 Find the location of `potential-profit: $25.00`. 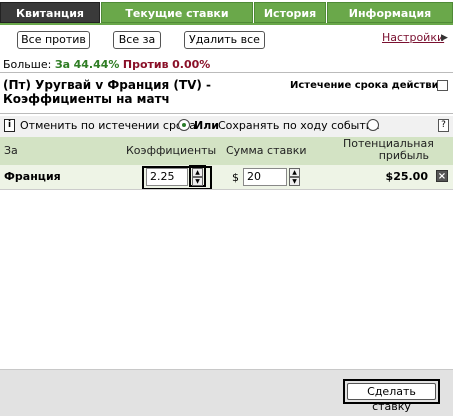

potential-profit: $25.00 is located at coordinates (406, 176).